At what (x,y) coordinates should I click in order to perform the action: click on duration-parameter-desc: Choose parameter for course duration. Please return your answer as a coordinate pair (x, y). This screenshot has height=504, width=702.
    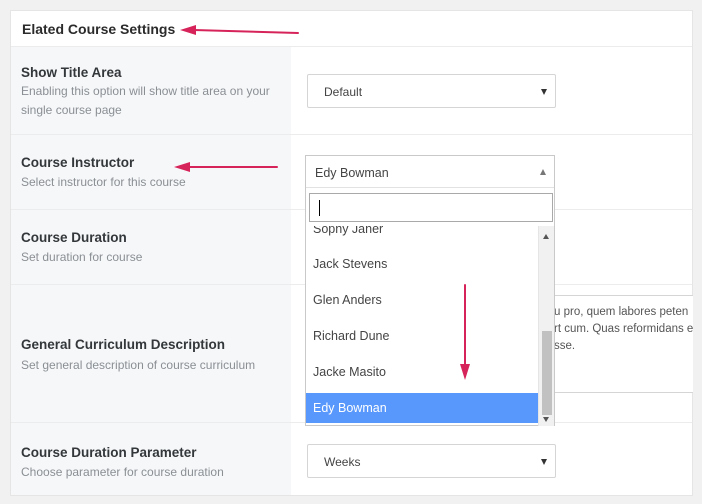
    Looking at the image, I should click on (122, 472).